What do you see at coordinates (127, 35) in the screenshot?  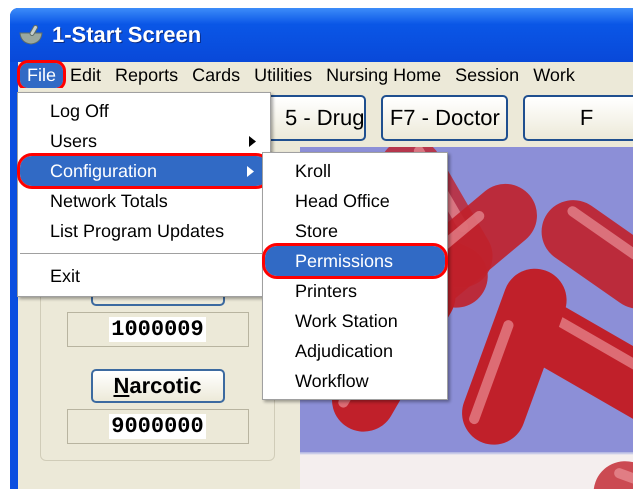 I see `window-title: 1-Start Screen` at bounding box center [127, 35].